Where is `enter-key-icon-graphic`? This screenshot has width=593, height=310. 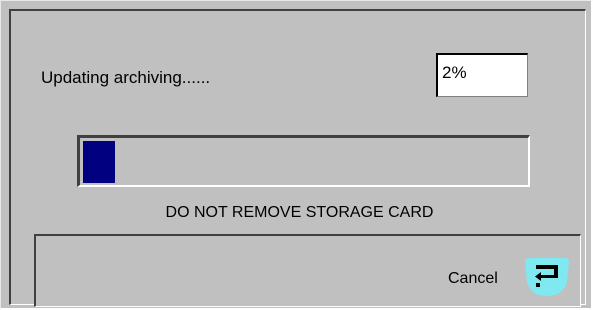 enter-key-icon-graphic is located at coordinates (547, 277).